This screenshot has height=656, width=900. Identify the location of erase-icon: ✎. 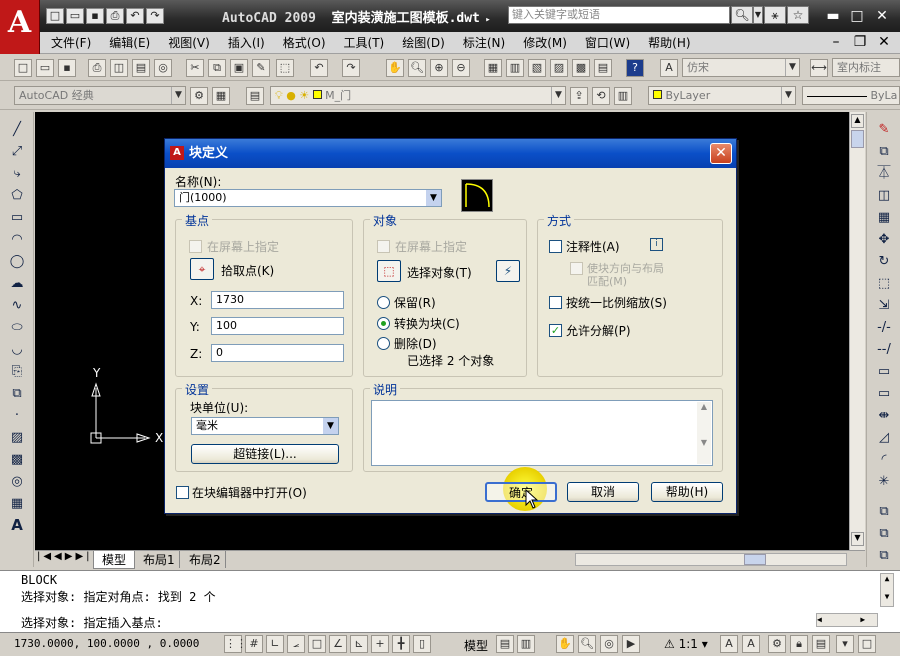
(884, 129).